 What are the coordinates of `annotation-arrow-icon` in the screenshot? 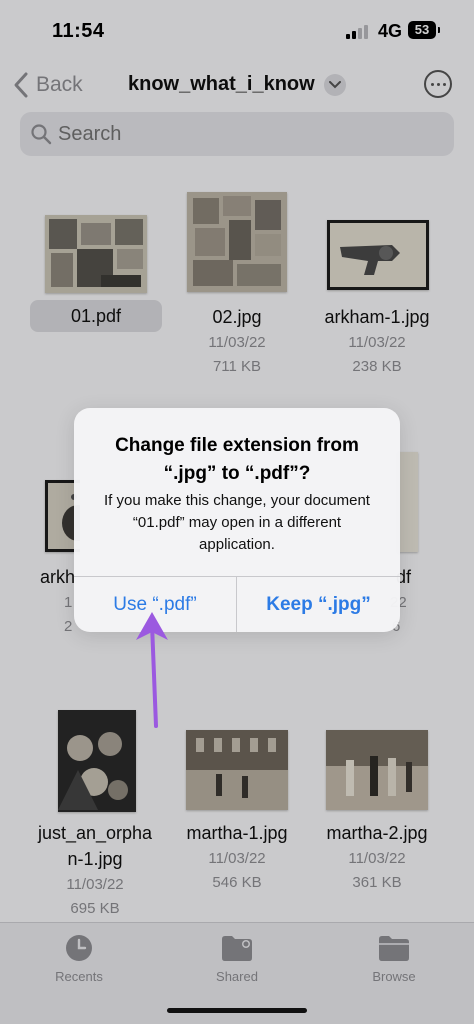 It's located at (152, 670).